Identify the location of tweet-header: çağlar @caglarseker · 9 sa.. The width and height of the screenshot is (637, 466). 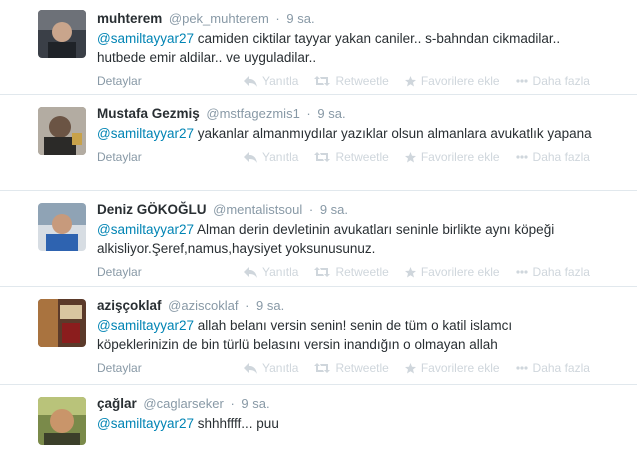
(361, 404).